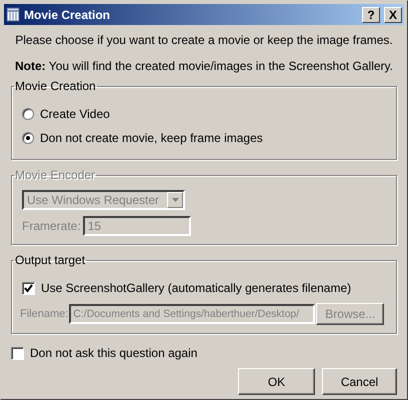  What do you see at coordinates (114, 353) in the screenshot?
I see `checkbox-label: Don not ask this question again` at bounding box center [114, 353].